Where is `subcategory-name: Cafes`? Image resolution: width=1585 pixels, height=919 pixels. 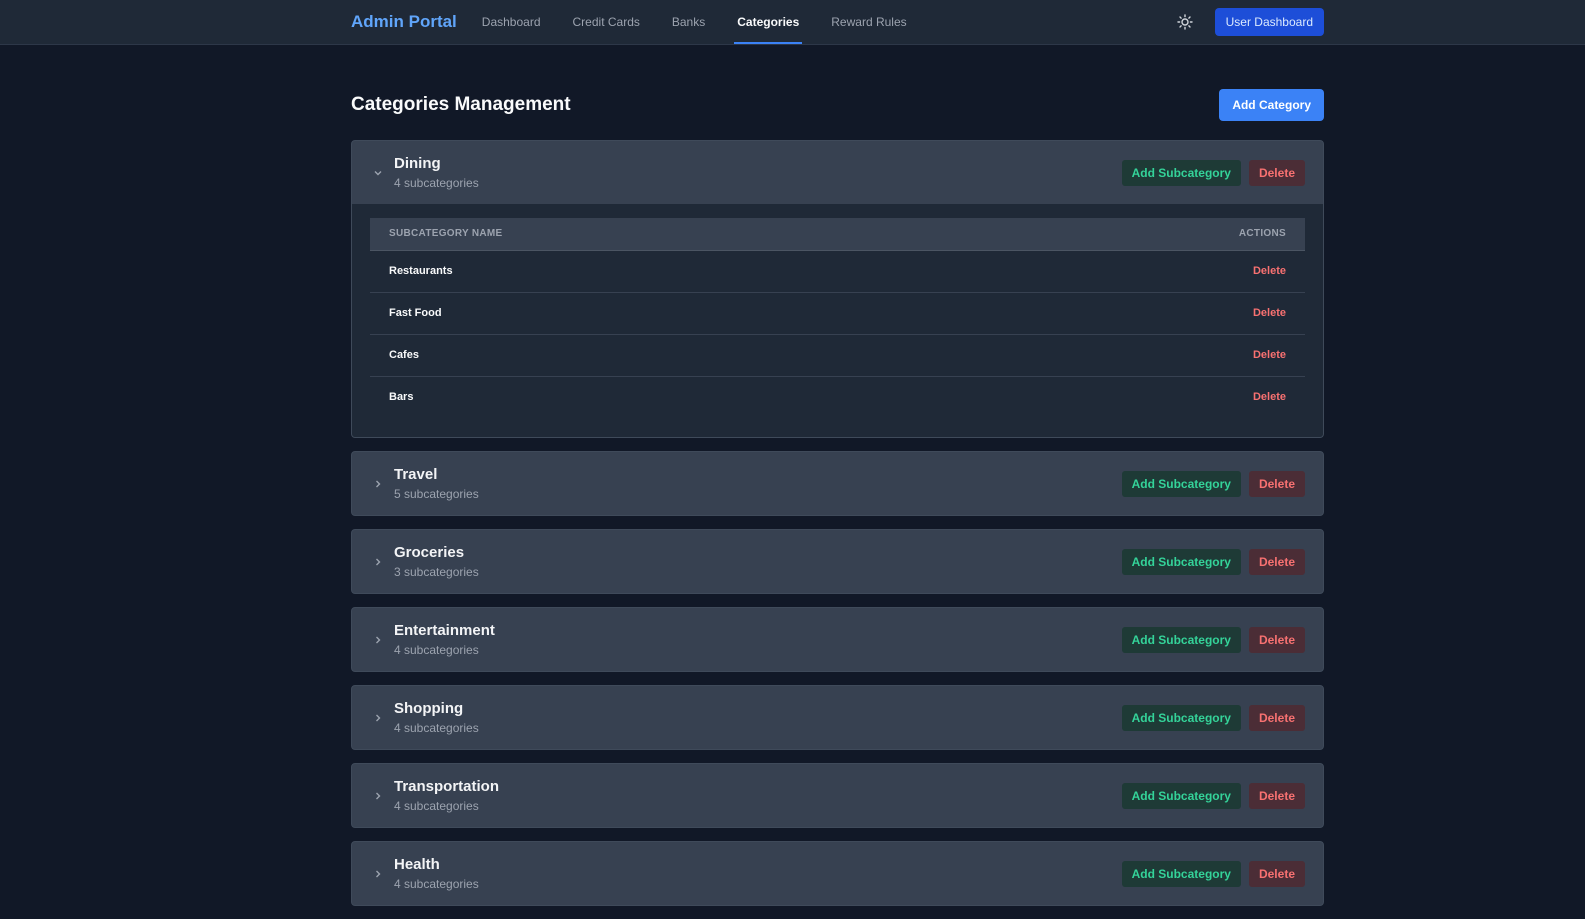
subcategory-name: Cafes is located at coordinates (669, 355).